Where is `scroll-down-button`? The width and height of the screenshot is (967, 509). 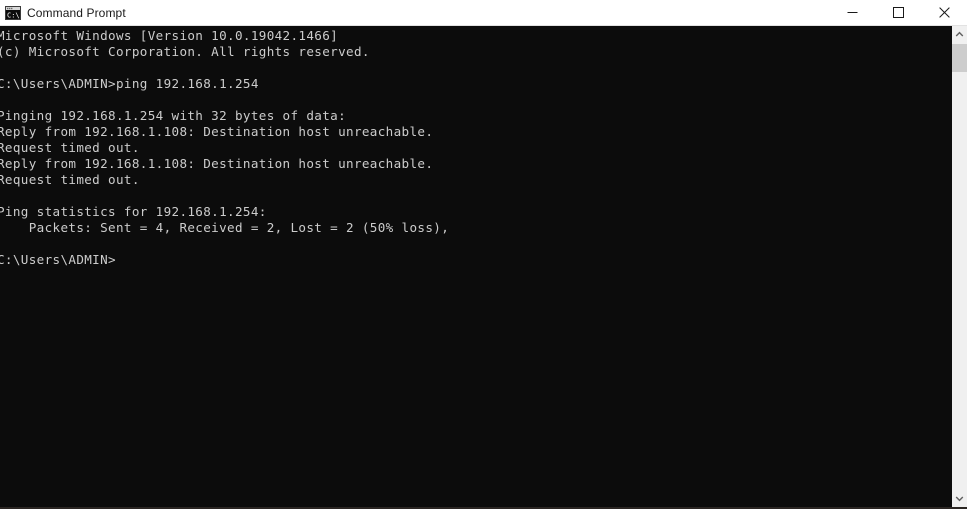 scroll-down-button is located at coordinates (959, 498).